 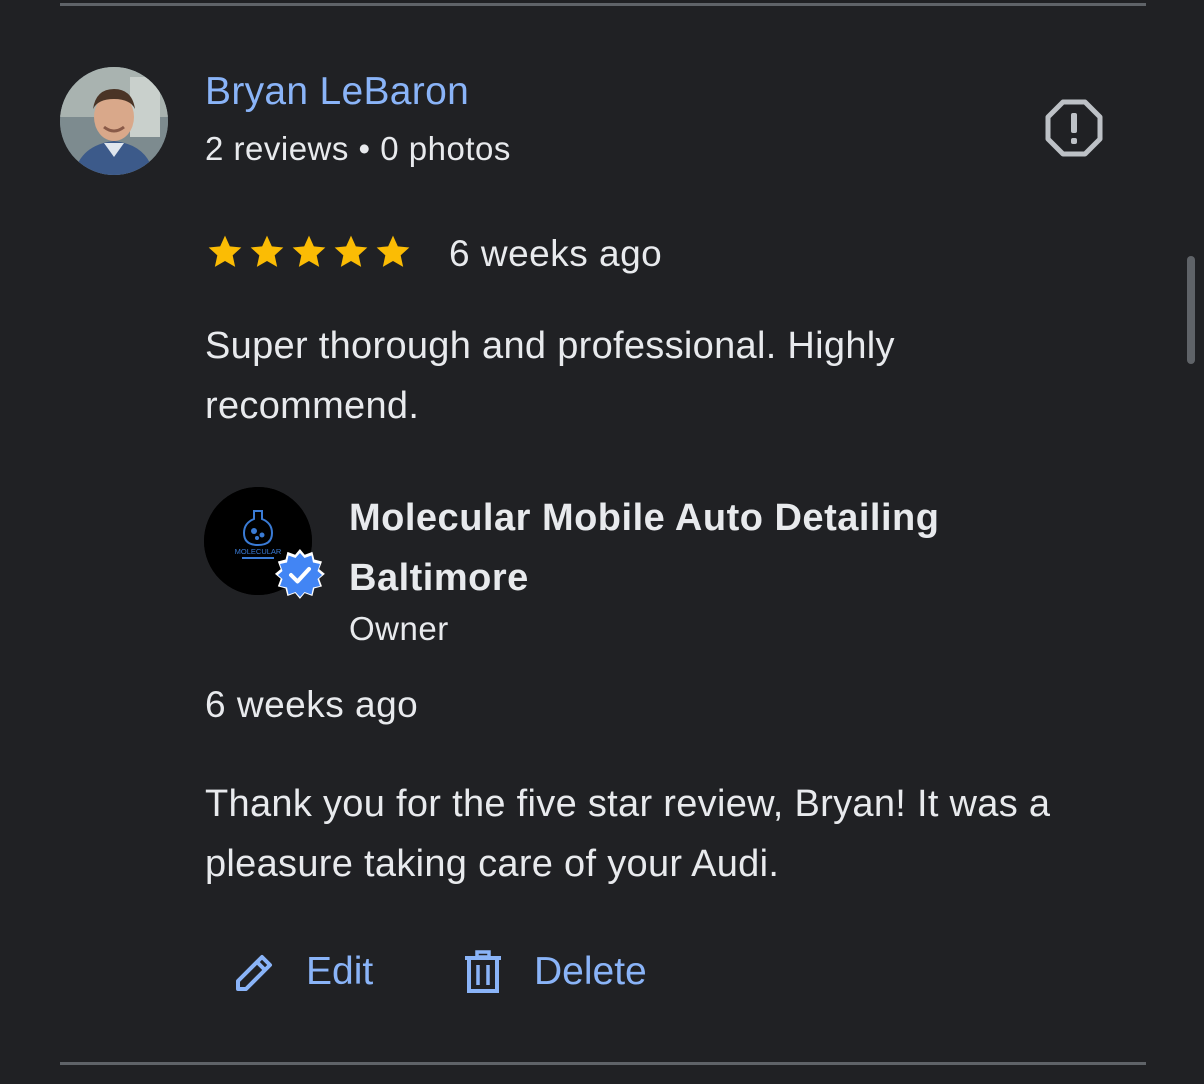 What do you see at coordinates (399, 628) in the screenshot?
I see `owner-role-label: Owner` at bounding box center [399, 628].